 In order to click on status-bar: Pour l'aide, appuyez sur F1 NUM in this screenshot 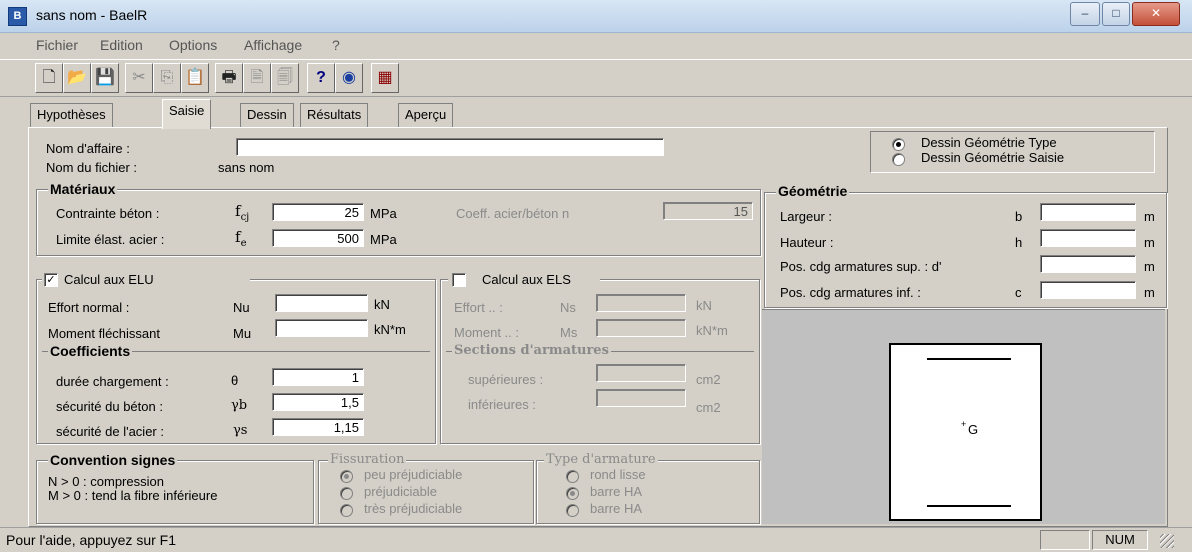, I will do `click(596, 539)`.